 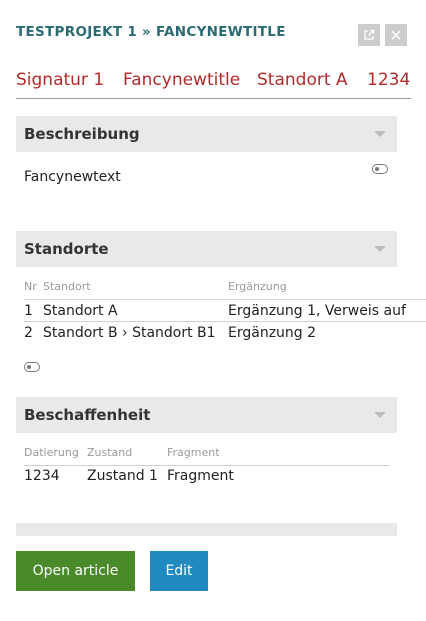 I want to click on column-header-fragment: Fragment, so click(x=193, y=452).